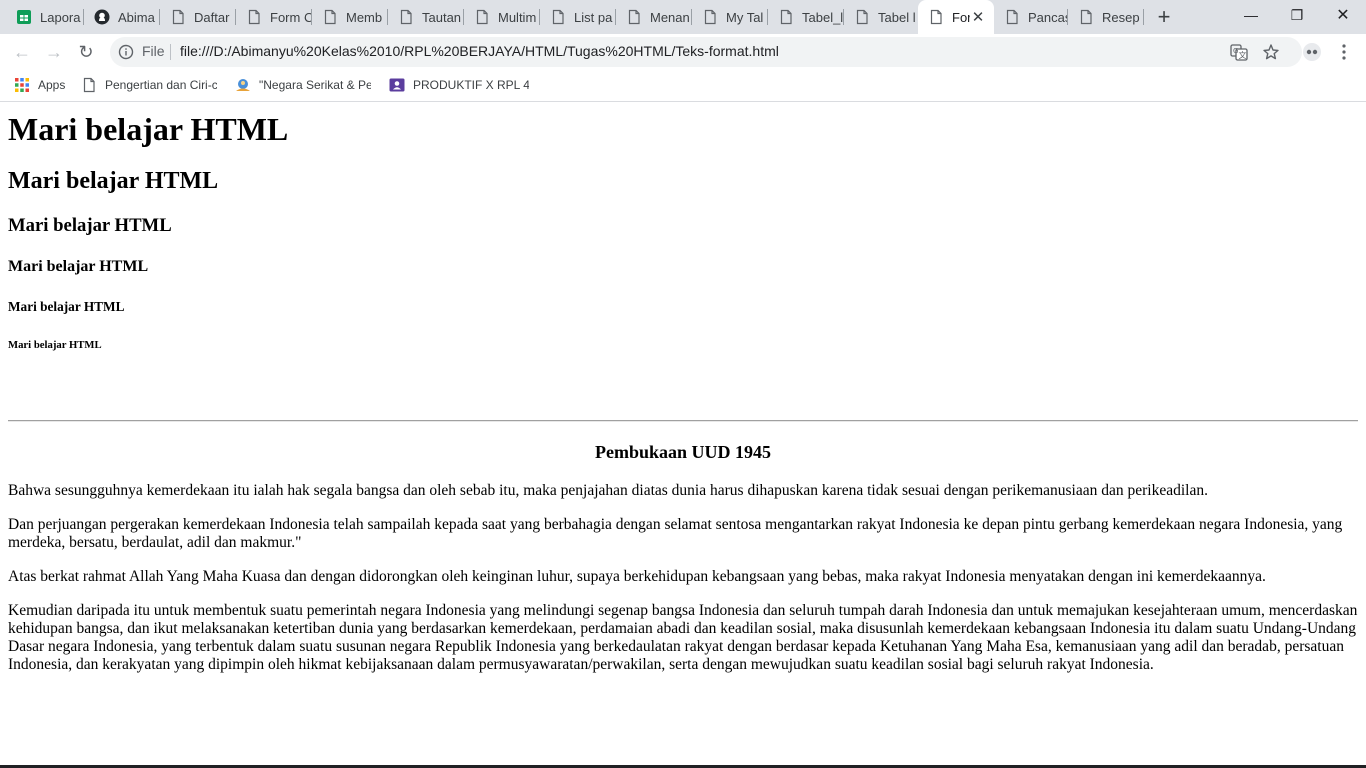 This screenshot has height=768, width=1366. Describe the element at coordinates (1344, 52) in the screenshot. I see `menu-kebab-icon` at that location.